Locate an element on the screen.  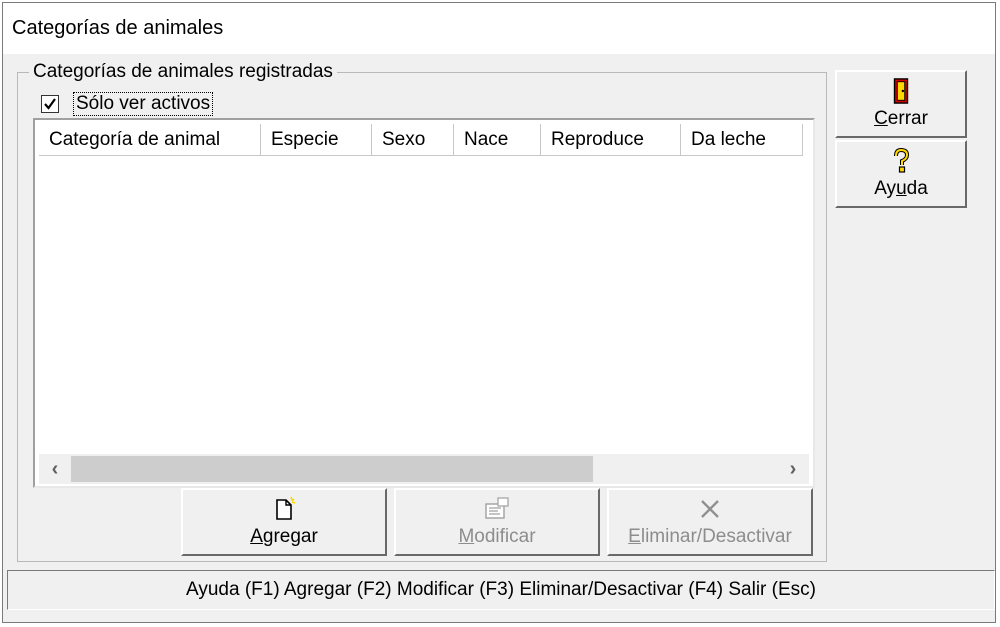
add-label: Agregar is located at coordinates (284, 536).